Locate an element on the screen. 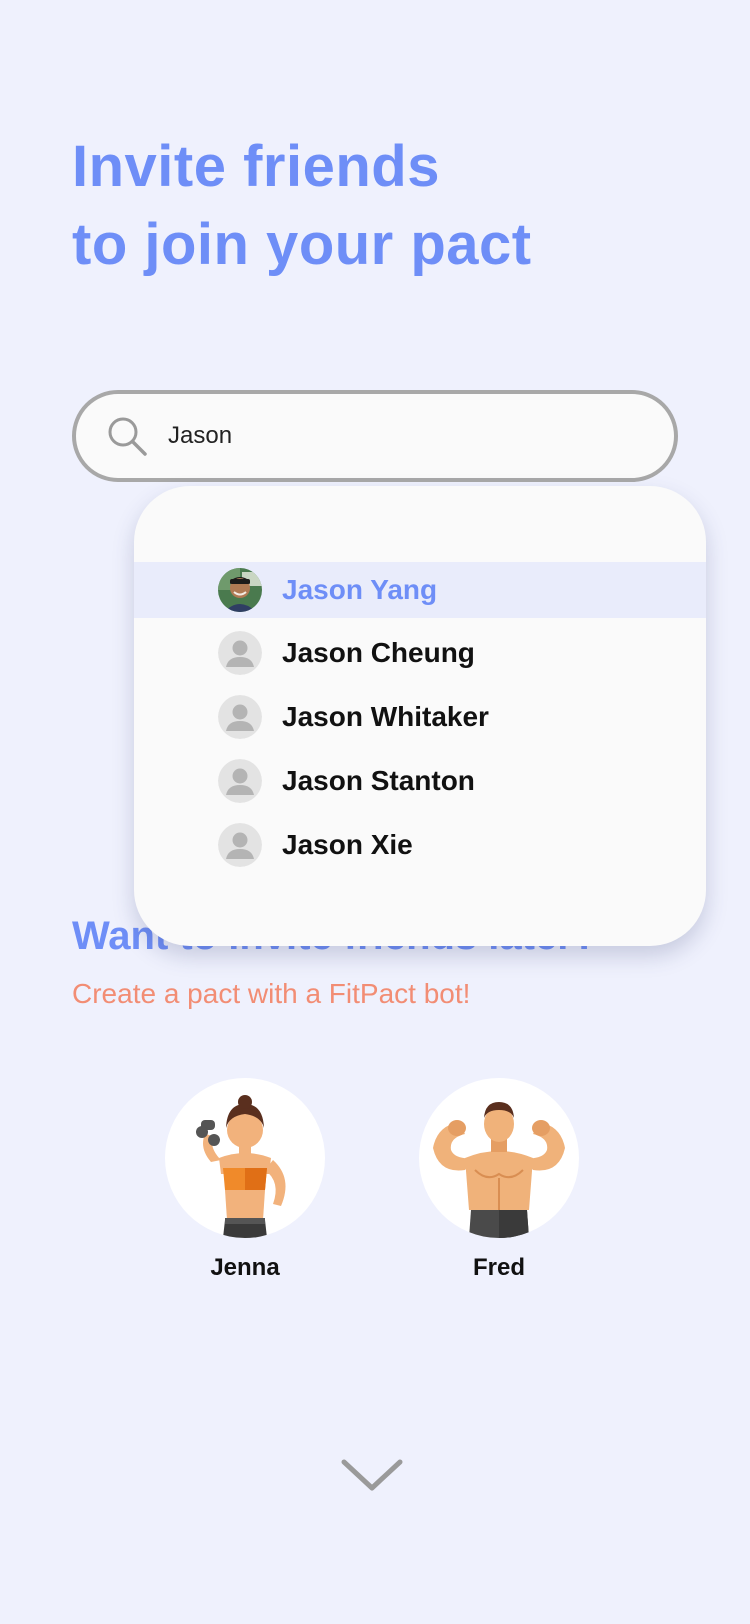 Image resolution: width=750 pixels, height=1624 pixels. bot-jenna: Jenna is located at coordinates (245, 1180).